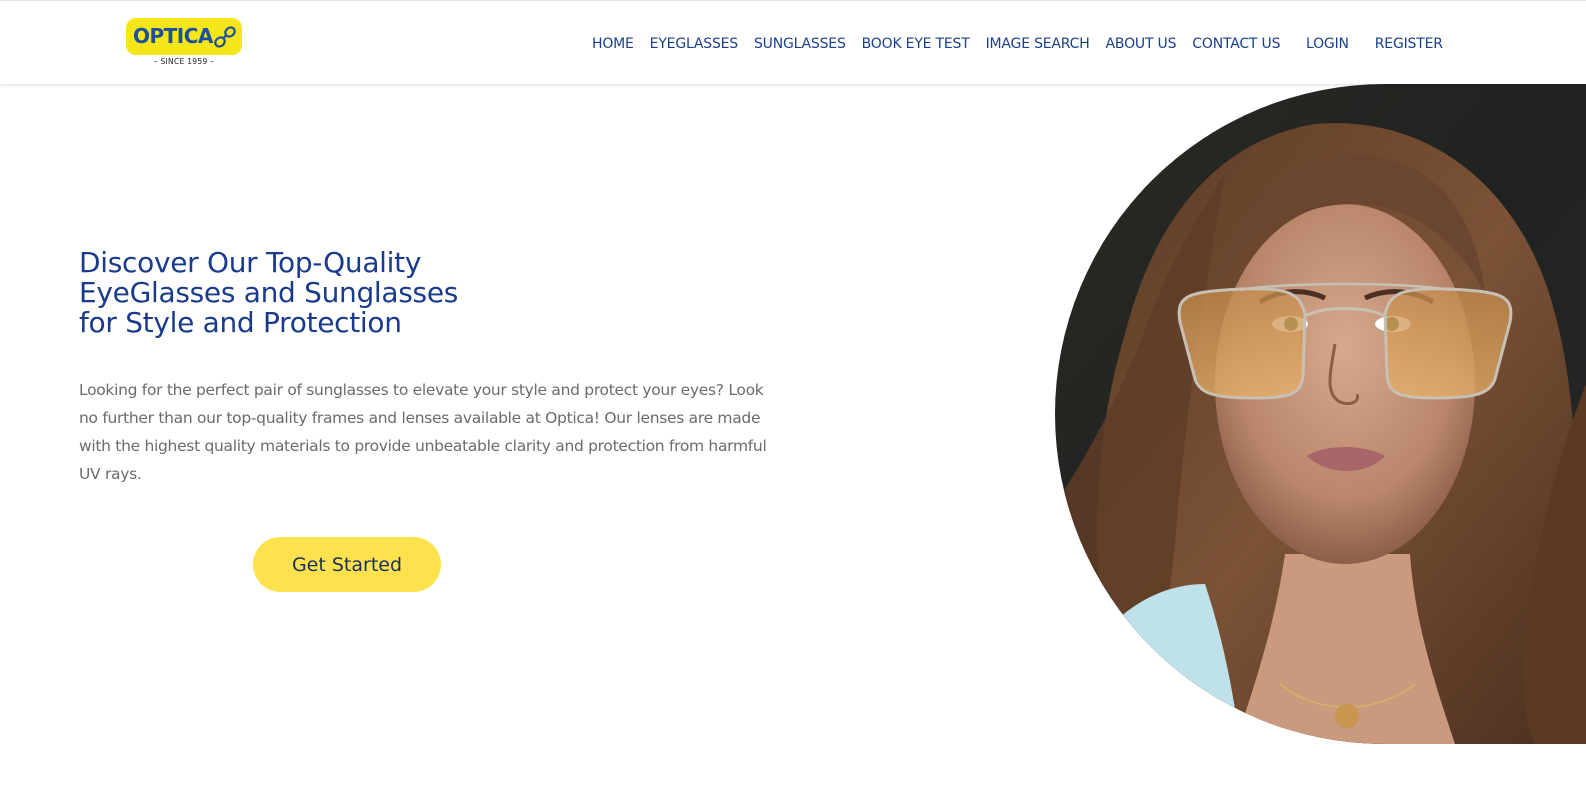 The width and height of the screenshot is (1586, 801). I want to click on nav-home: HOME, so click(613, 44).